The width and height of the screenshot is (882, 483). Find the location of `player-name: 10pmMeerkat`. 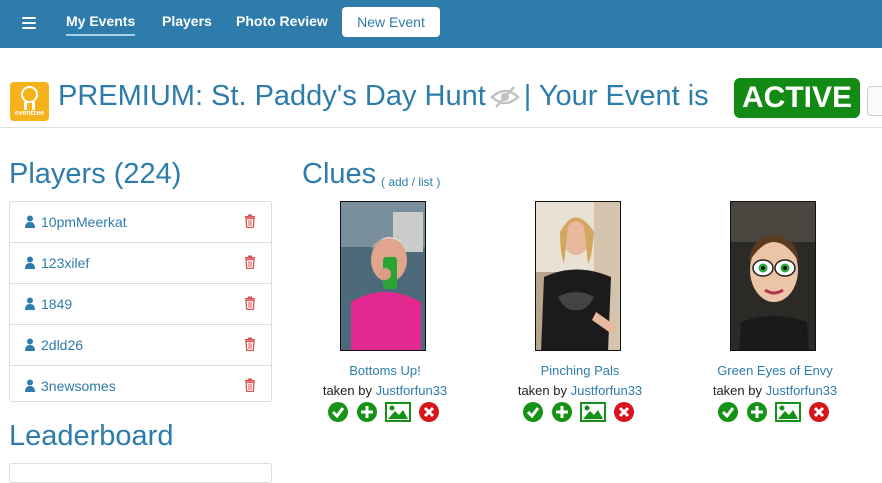

player-name: 10pmMeerkat is located at coordinates (84, 222).